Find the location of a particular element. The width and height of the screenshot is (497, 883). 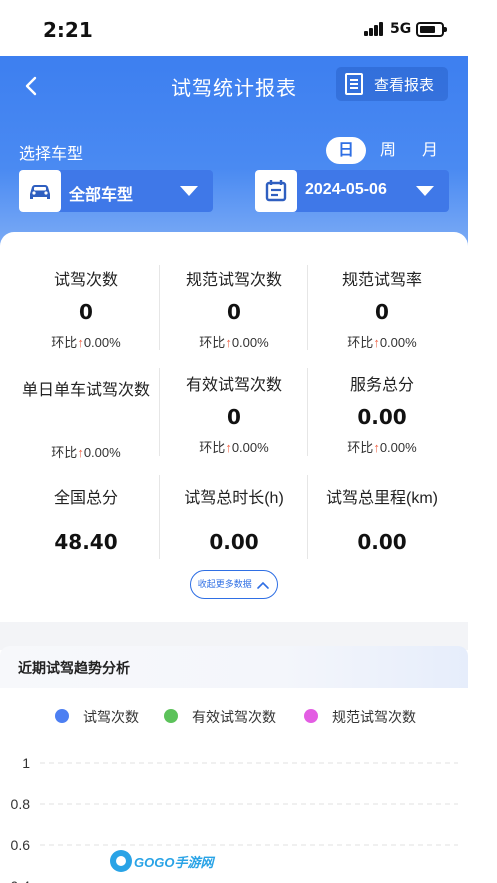

chevron-left-icon is located at coordinates (31, 86).